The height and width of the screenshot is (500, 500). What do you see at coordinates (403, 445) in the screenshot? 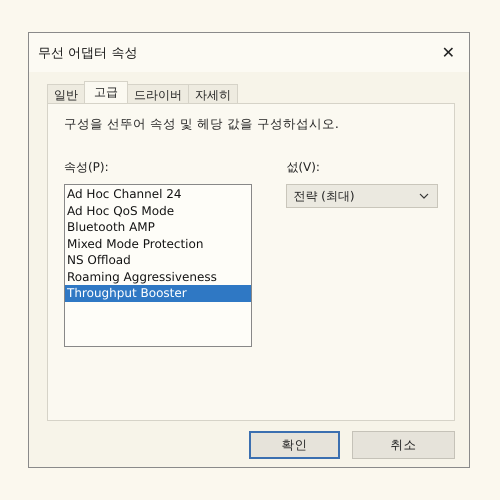
I see `dialog-button: 취소` at bounding box center [403, 445].